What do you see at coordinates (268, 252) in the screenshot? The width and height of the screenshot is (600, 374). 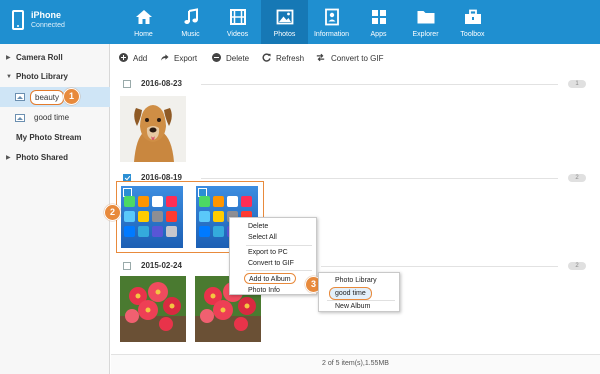 I see `menu-item-export-pc: Export to PC` at bounding box center [268, 252].